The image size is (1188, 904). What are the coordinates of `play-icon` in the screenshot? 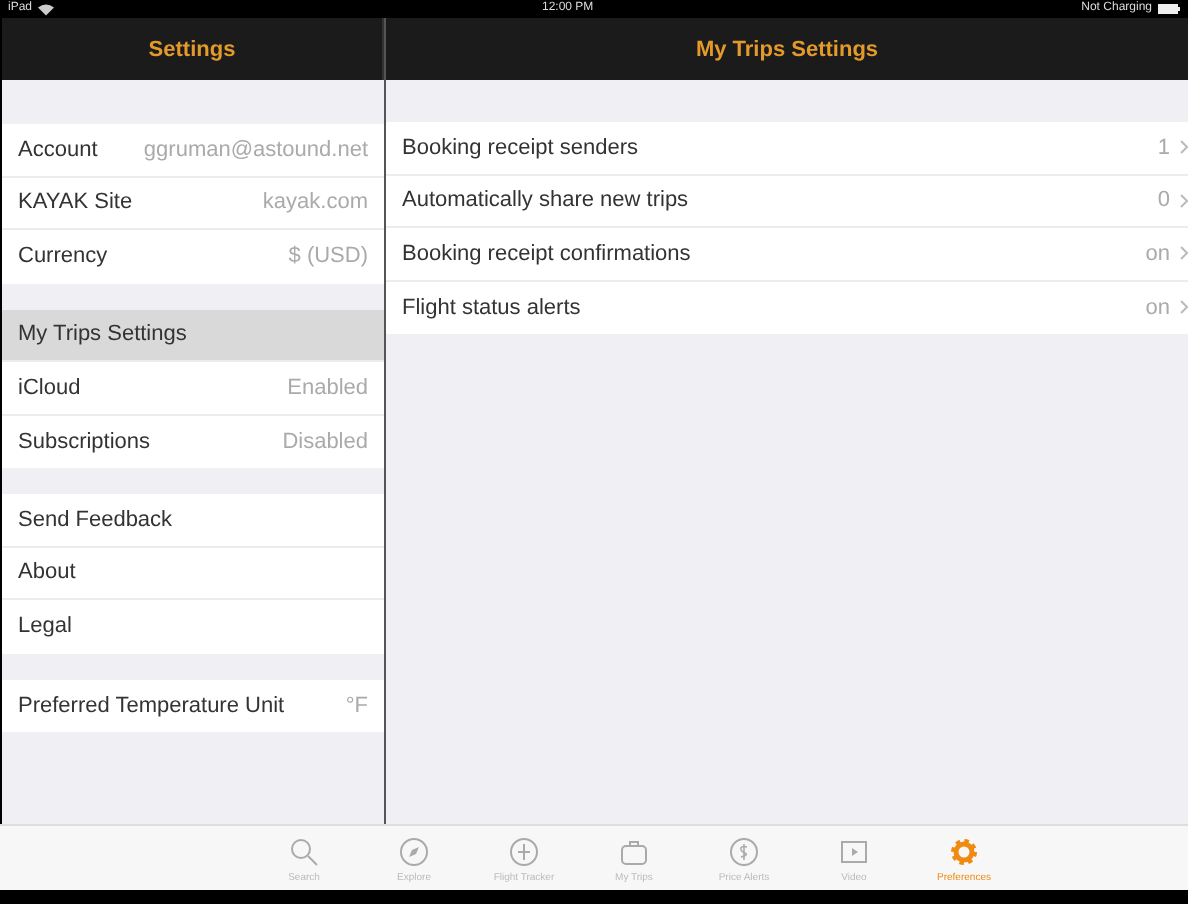 It's located at (854, 852).